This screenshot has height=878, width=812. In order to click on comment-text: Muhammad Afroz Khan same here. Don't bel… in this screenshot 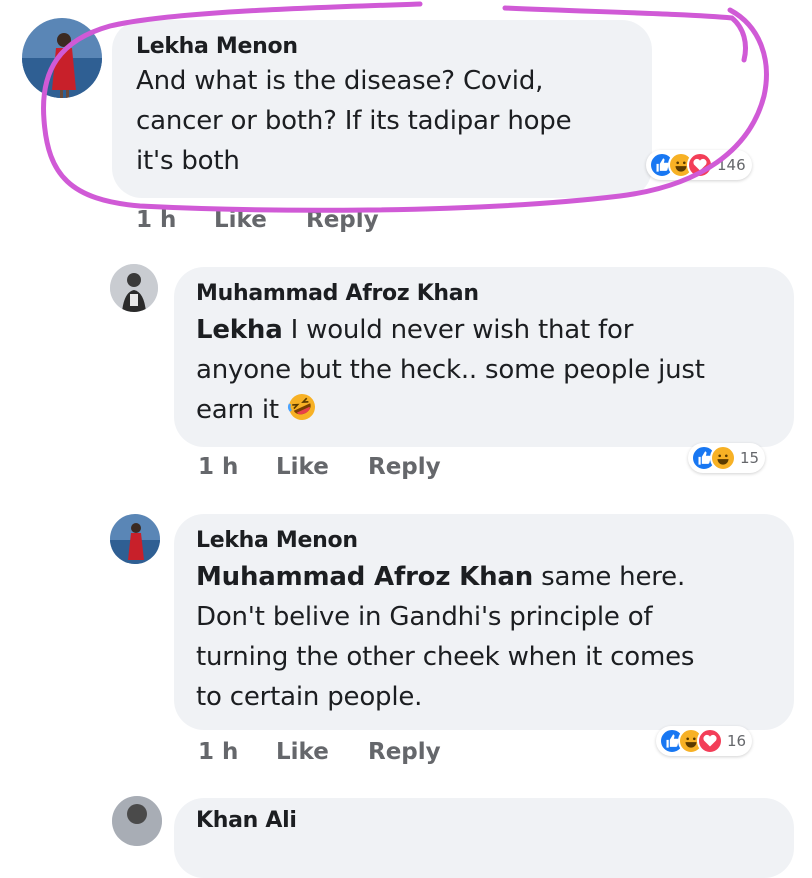, I will do `click(445, 637)`.